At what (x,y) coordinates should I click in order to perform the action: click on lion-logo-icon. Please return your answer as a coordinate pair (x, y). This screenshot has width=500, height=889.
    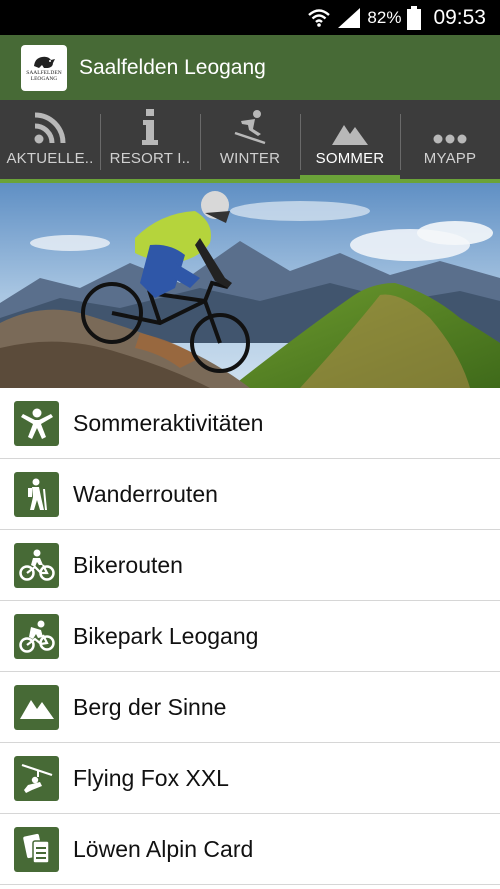
    Looking at the image, I should click on (44, 62).